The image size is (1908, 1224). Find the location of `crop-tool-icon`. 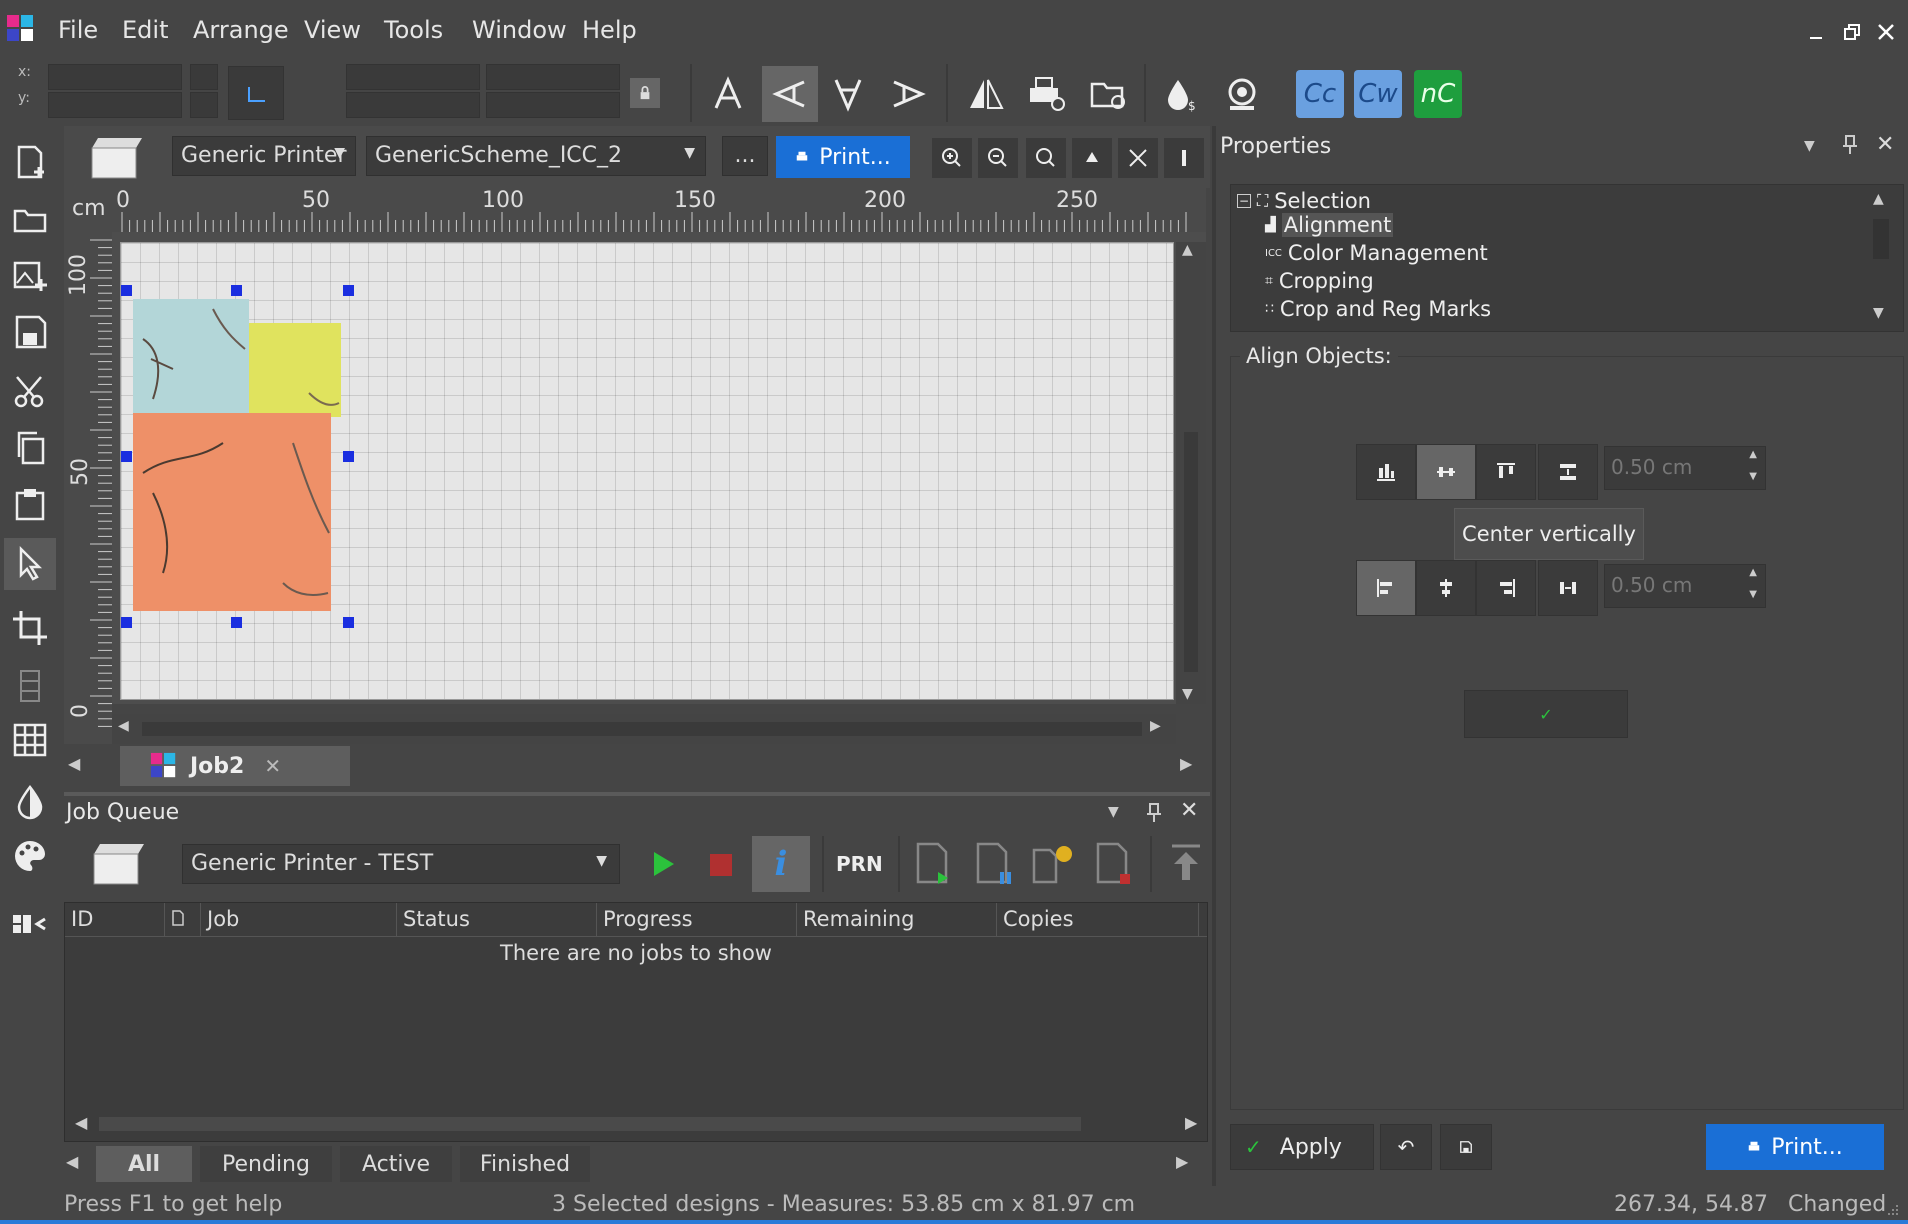

crop-tool-icon is located at coordinates (30, 628).